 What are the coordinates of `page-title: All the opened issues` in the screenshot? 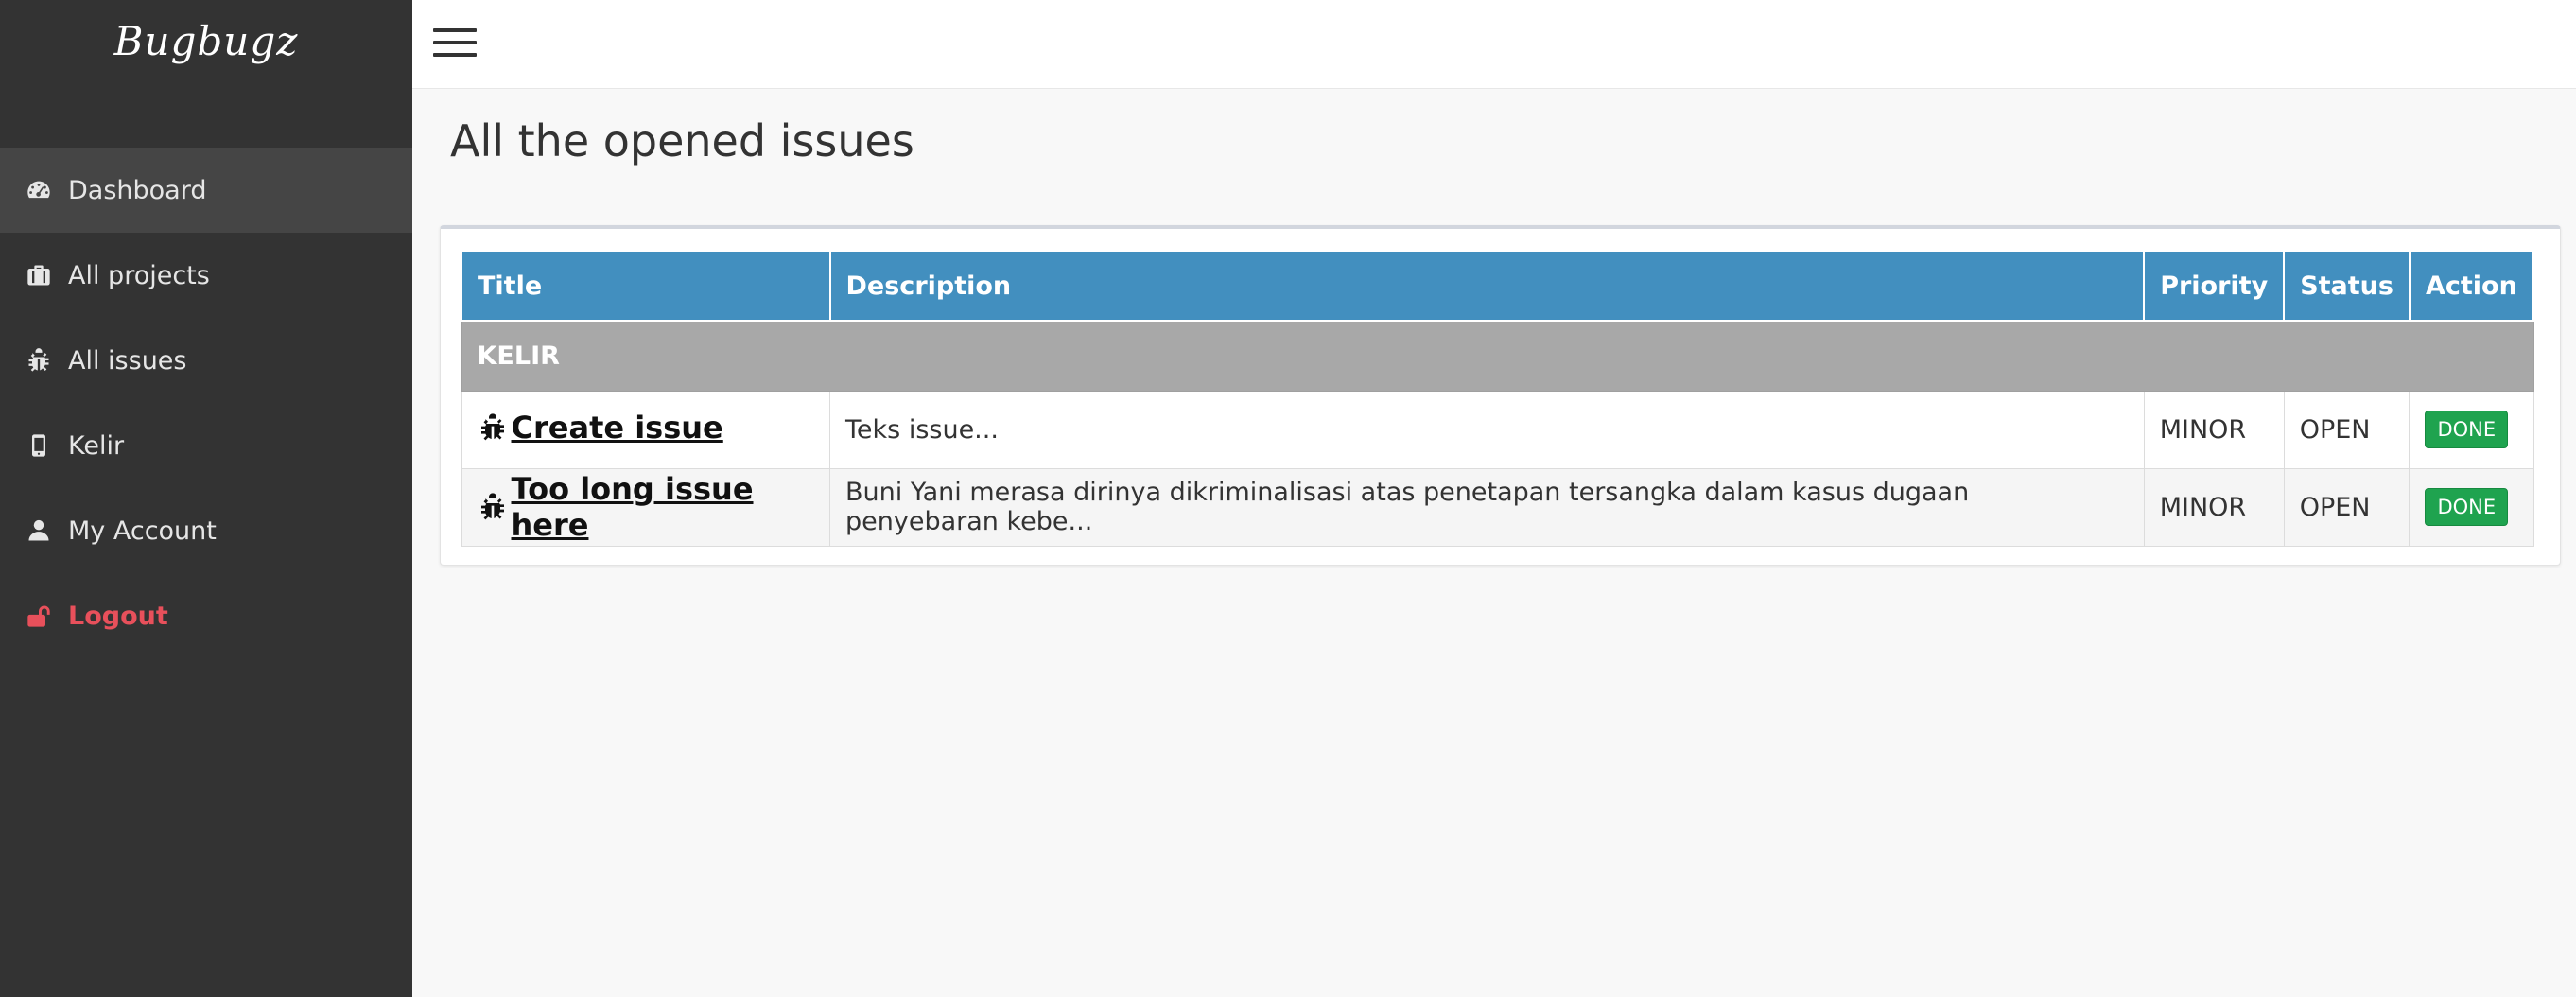 It's located at (682, 140).